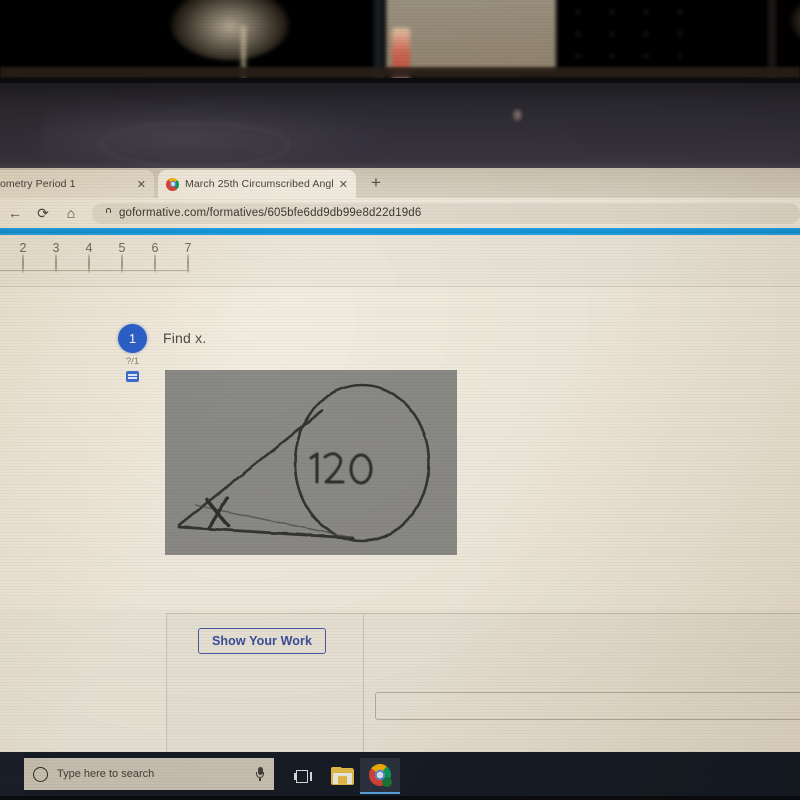 This screenshot has width=800, height=800. I want to click on tab-title: March 25th Circumscribed Angle, so click(259, 184).